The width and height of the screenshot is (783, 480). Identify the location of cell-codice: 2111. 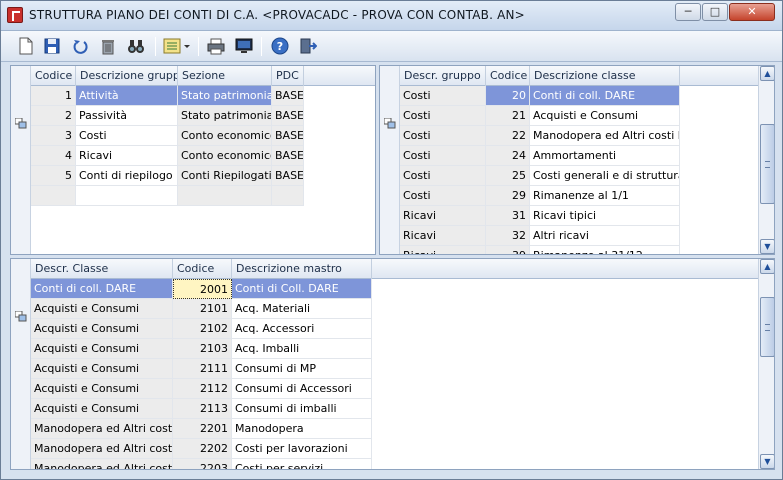
(202, 369).